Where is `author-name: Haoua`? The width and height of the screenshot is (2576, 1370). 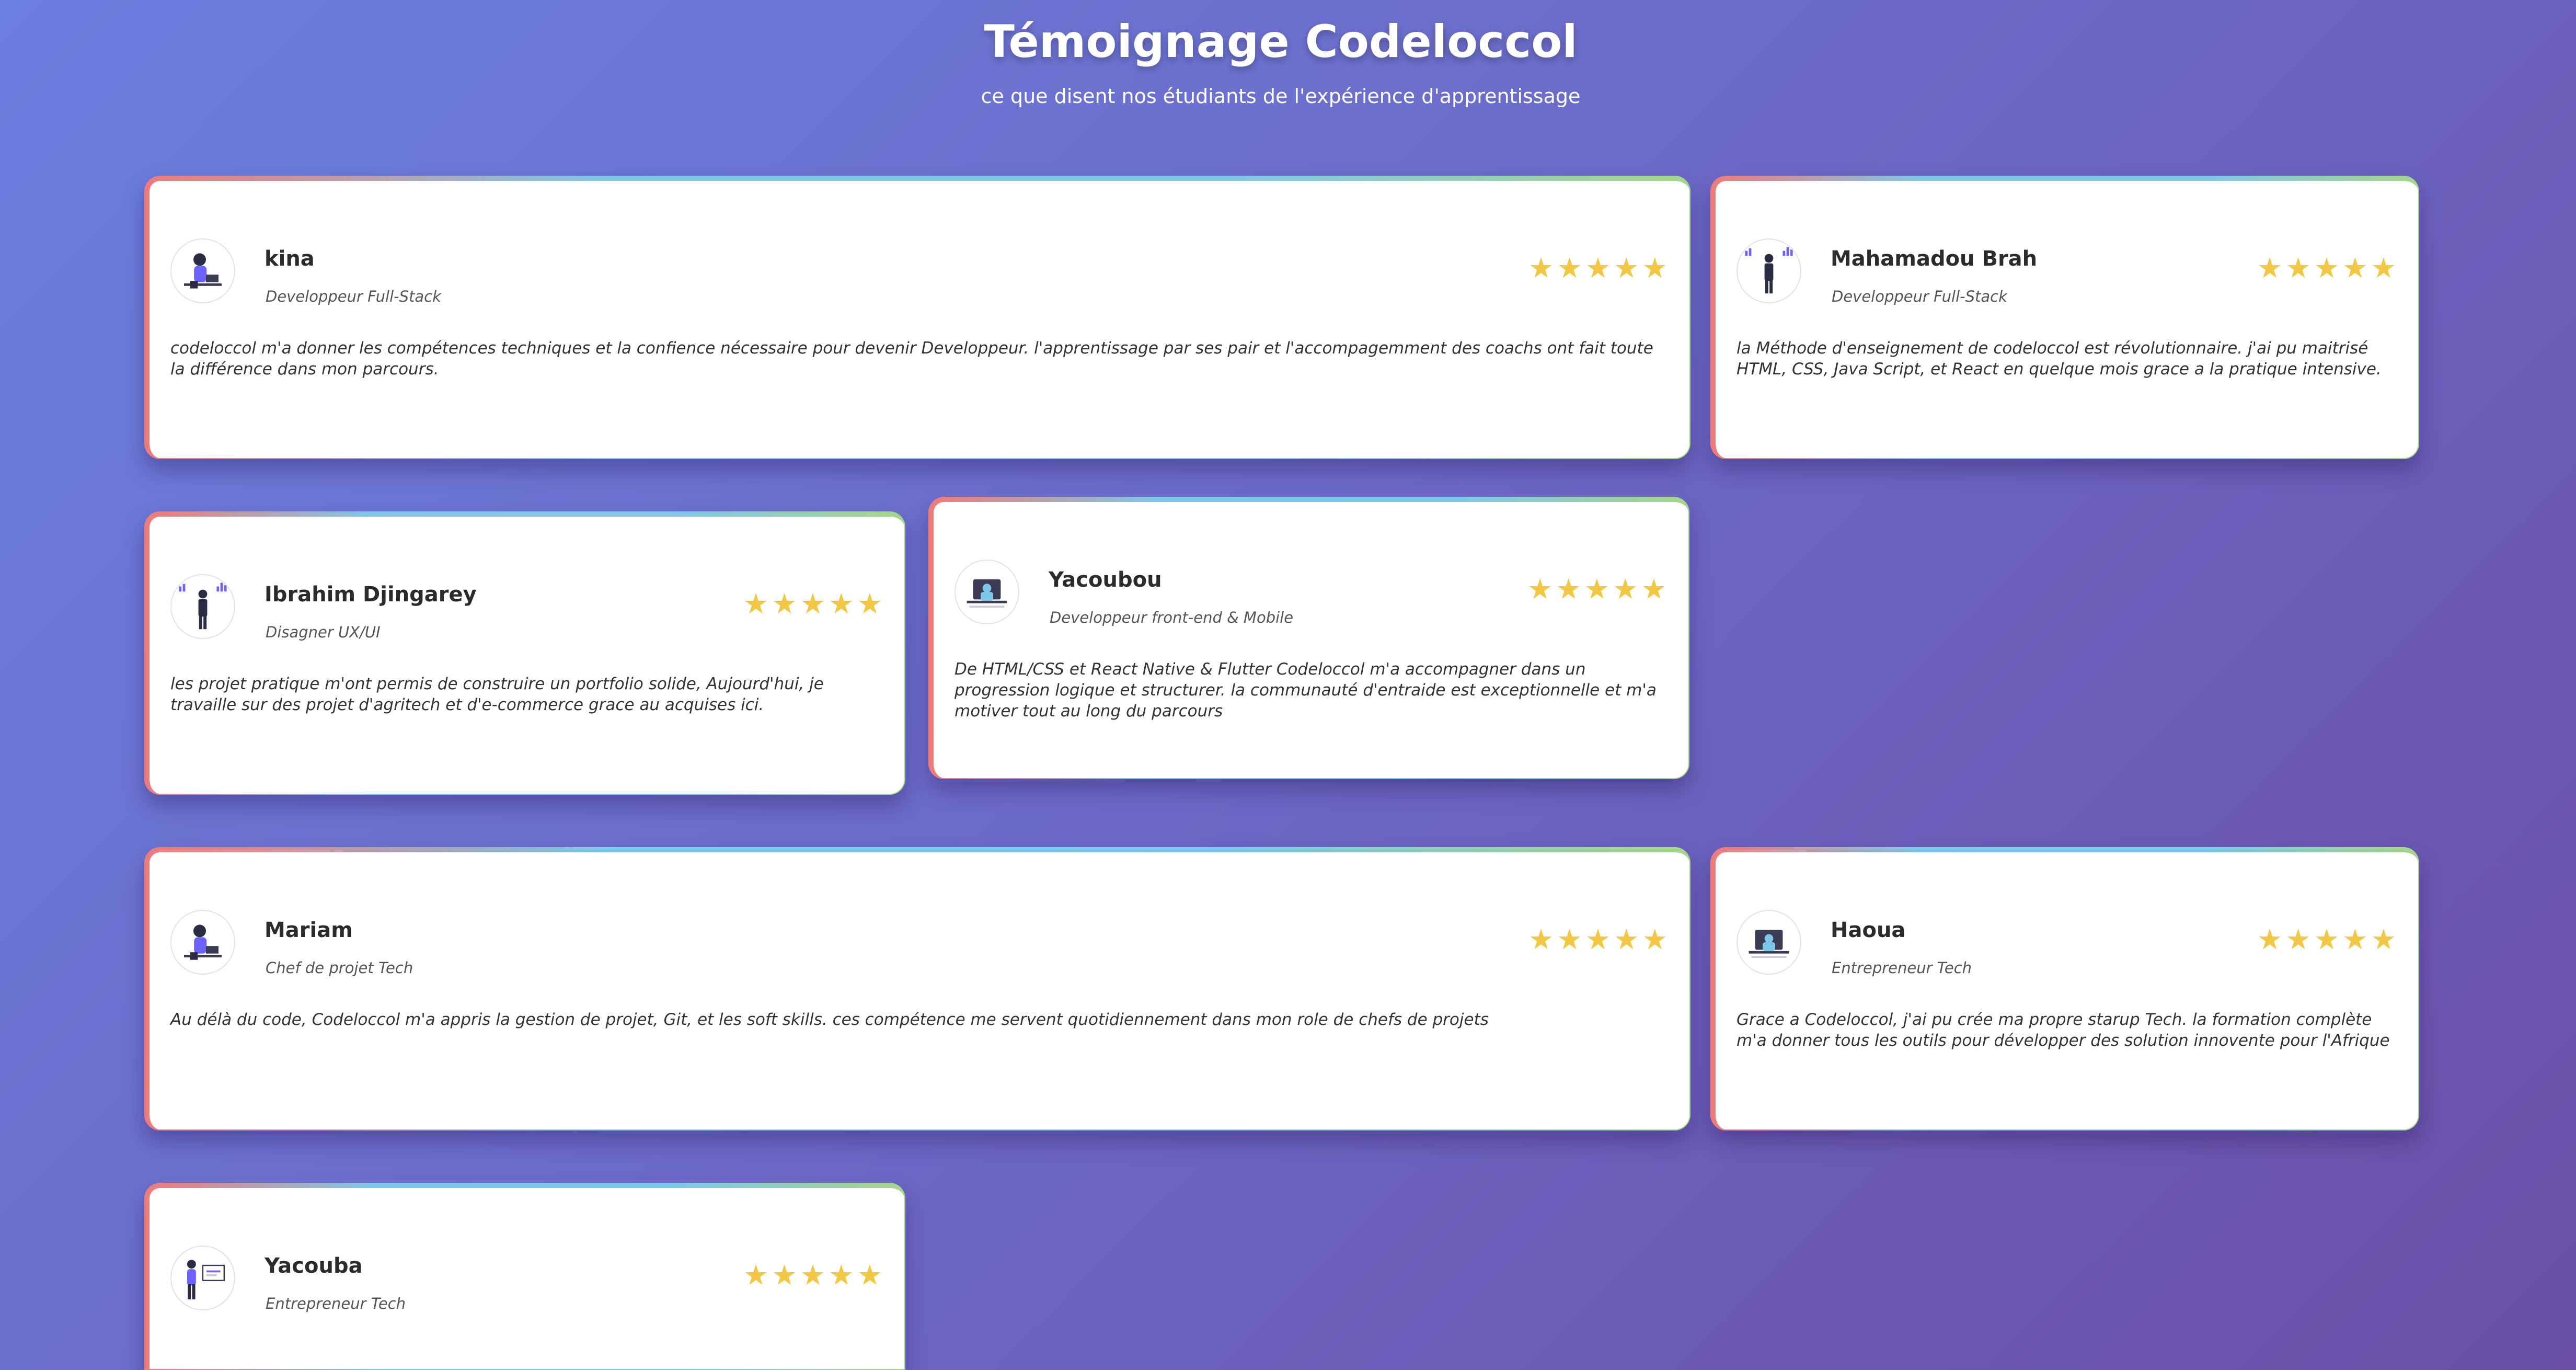
author-name: Haoua is located at coordinates (1868, 930).